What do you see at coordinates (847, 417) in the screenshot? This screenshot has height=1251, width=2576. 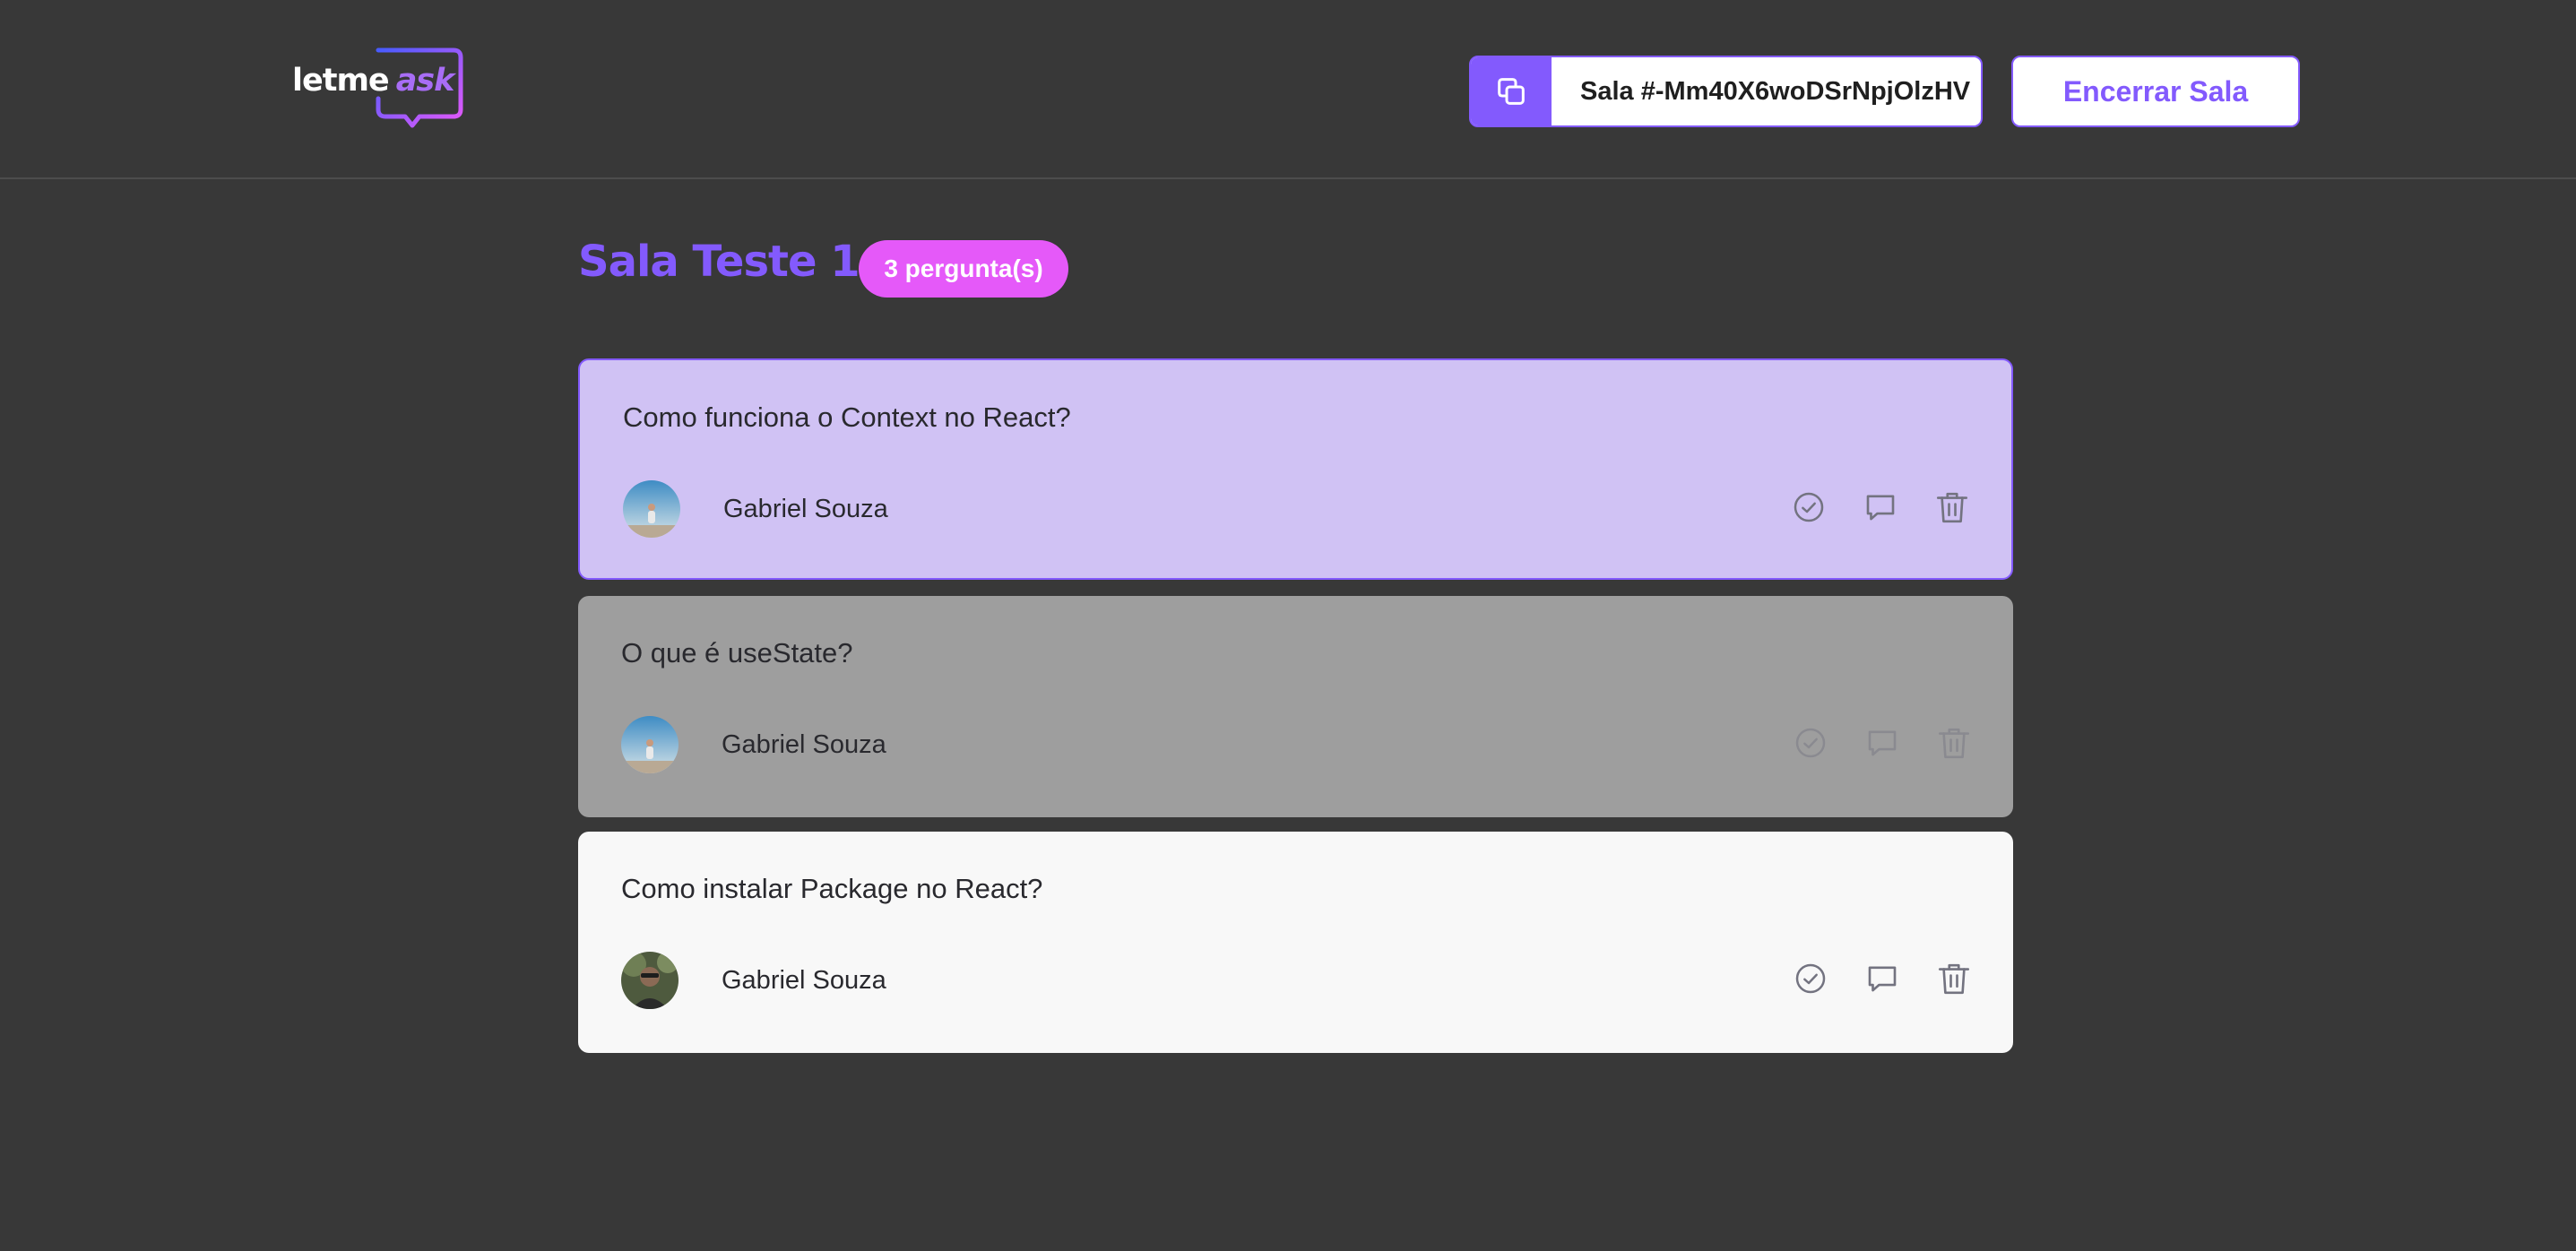 I see `question-text: Como funciona o Context no React?` at bounding box center [847, 417].